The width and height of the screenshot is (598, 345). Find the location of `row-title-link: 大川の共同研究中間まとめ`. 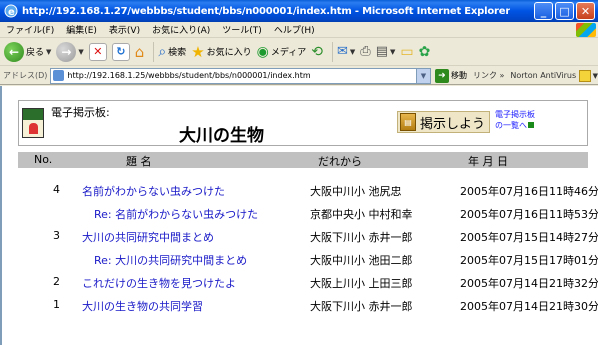

row-title-link: 大川の共同研究中間まとめ is located at coordinates (148, 237).